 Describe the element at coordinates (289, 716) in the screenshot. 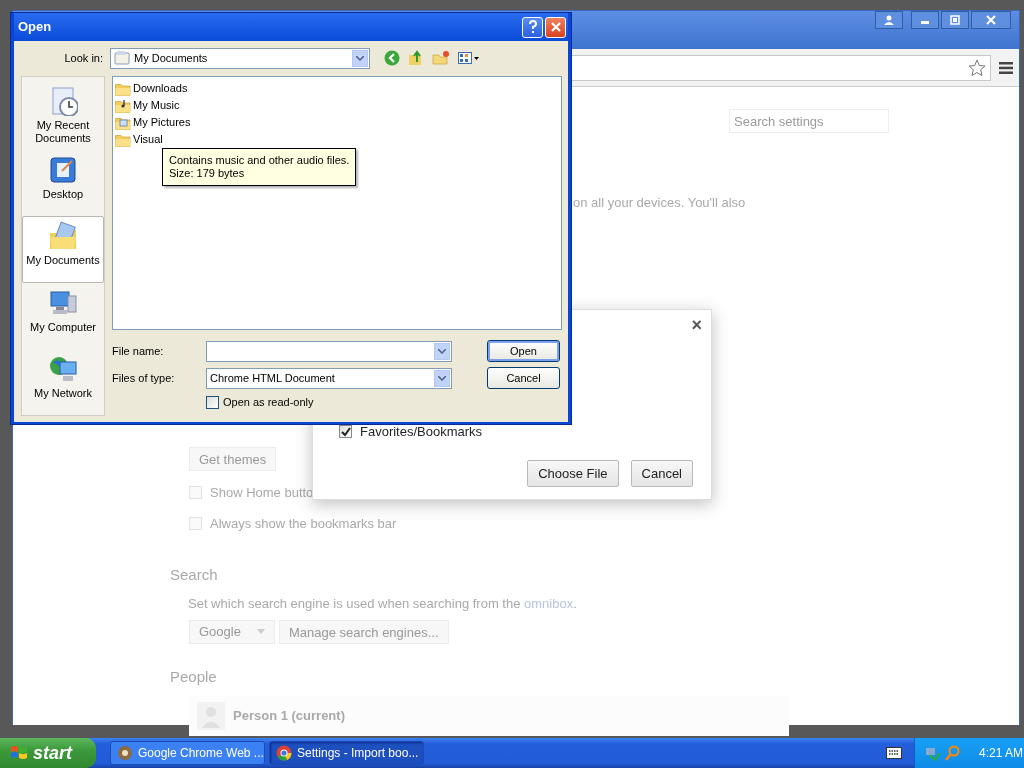

I see `person-name: Person 1 (current)` at that location.